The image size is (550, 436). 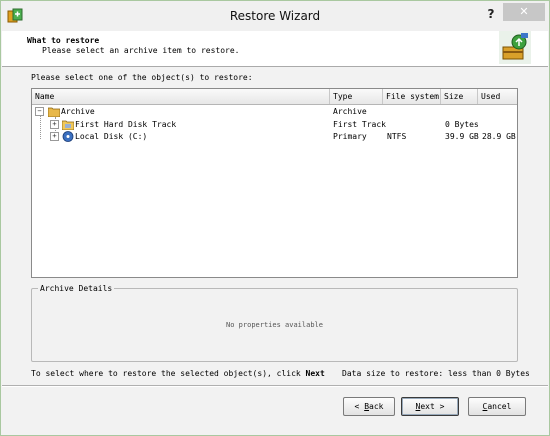 I want to click on tree-item-file-system: NTFS, so click(x=397, y=136).